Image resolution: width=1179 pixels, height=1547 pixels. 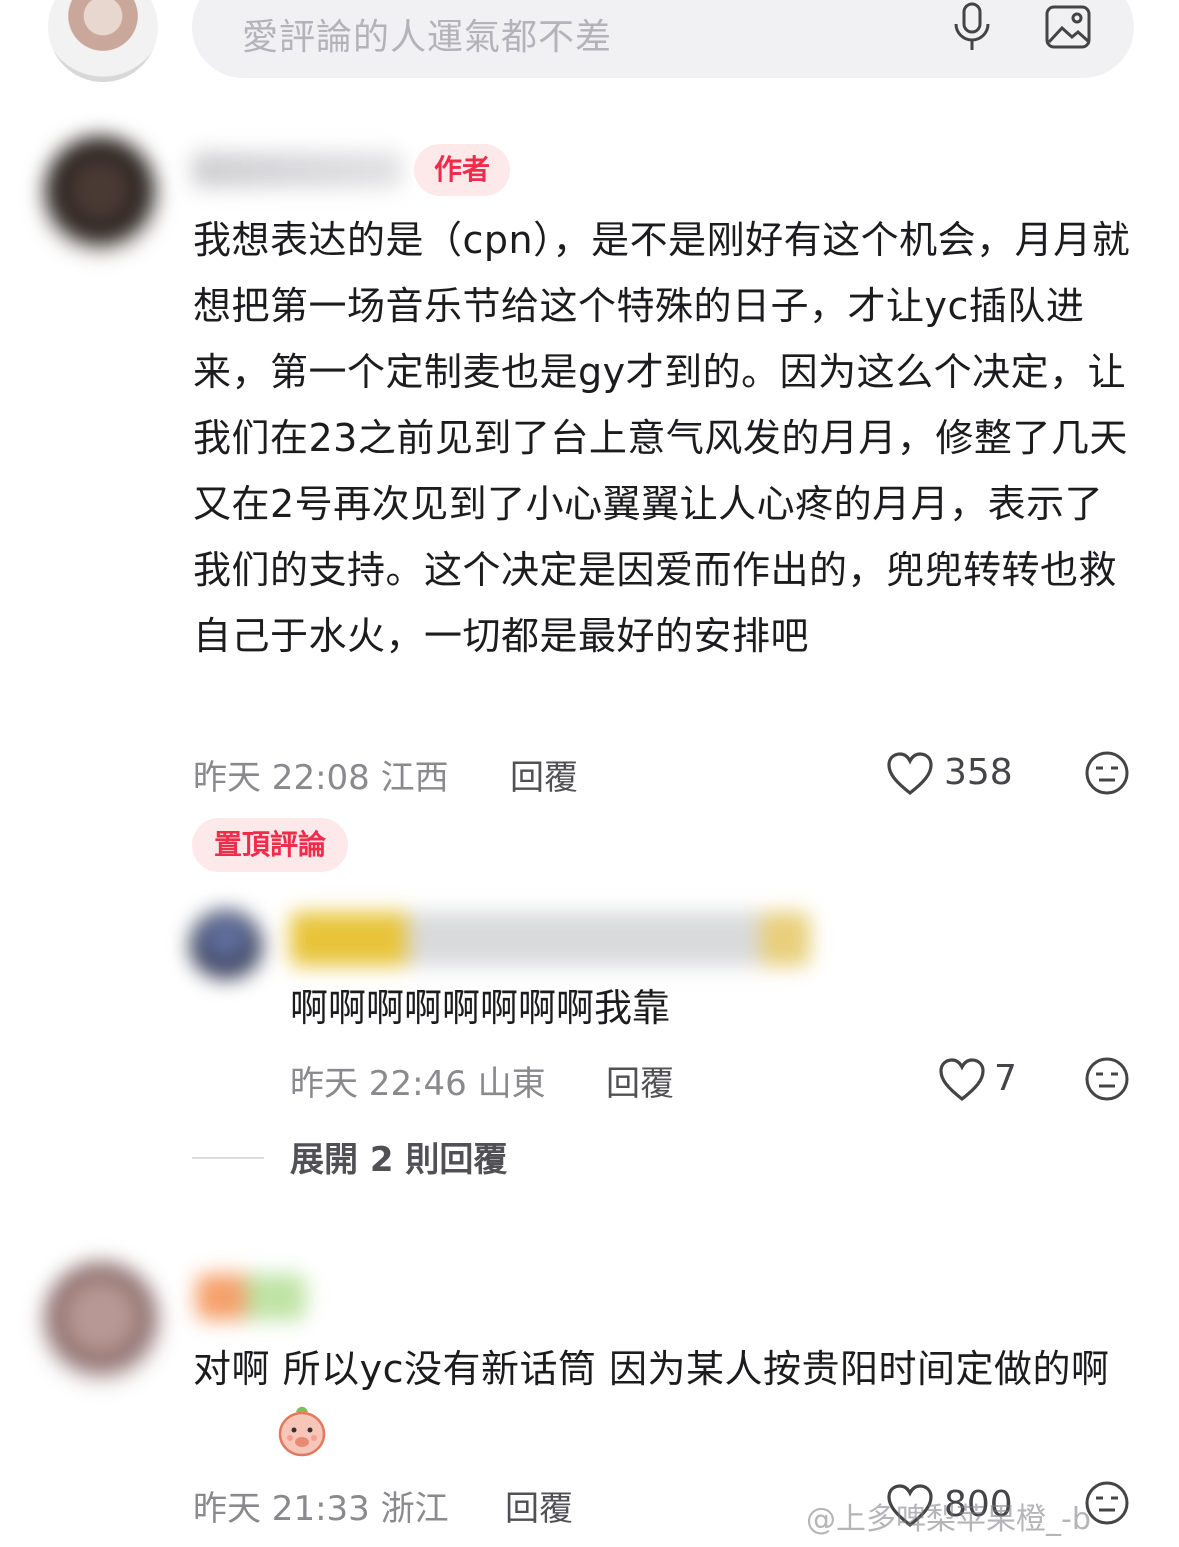 I want to click on author-badge: 作者, so click(x=462, y=170).